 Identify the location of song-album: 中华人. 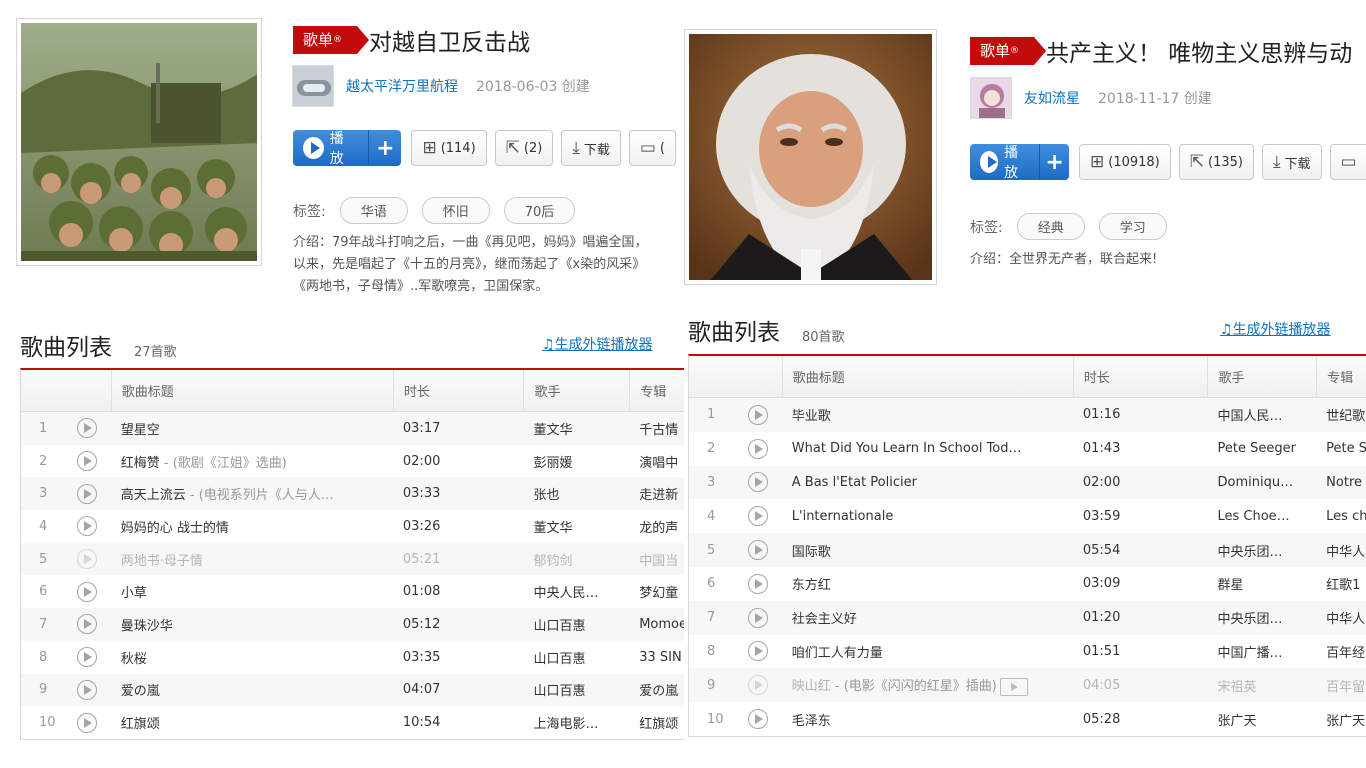
(1341, 550).